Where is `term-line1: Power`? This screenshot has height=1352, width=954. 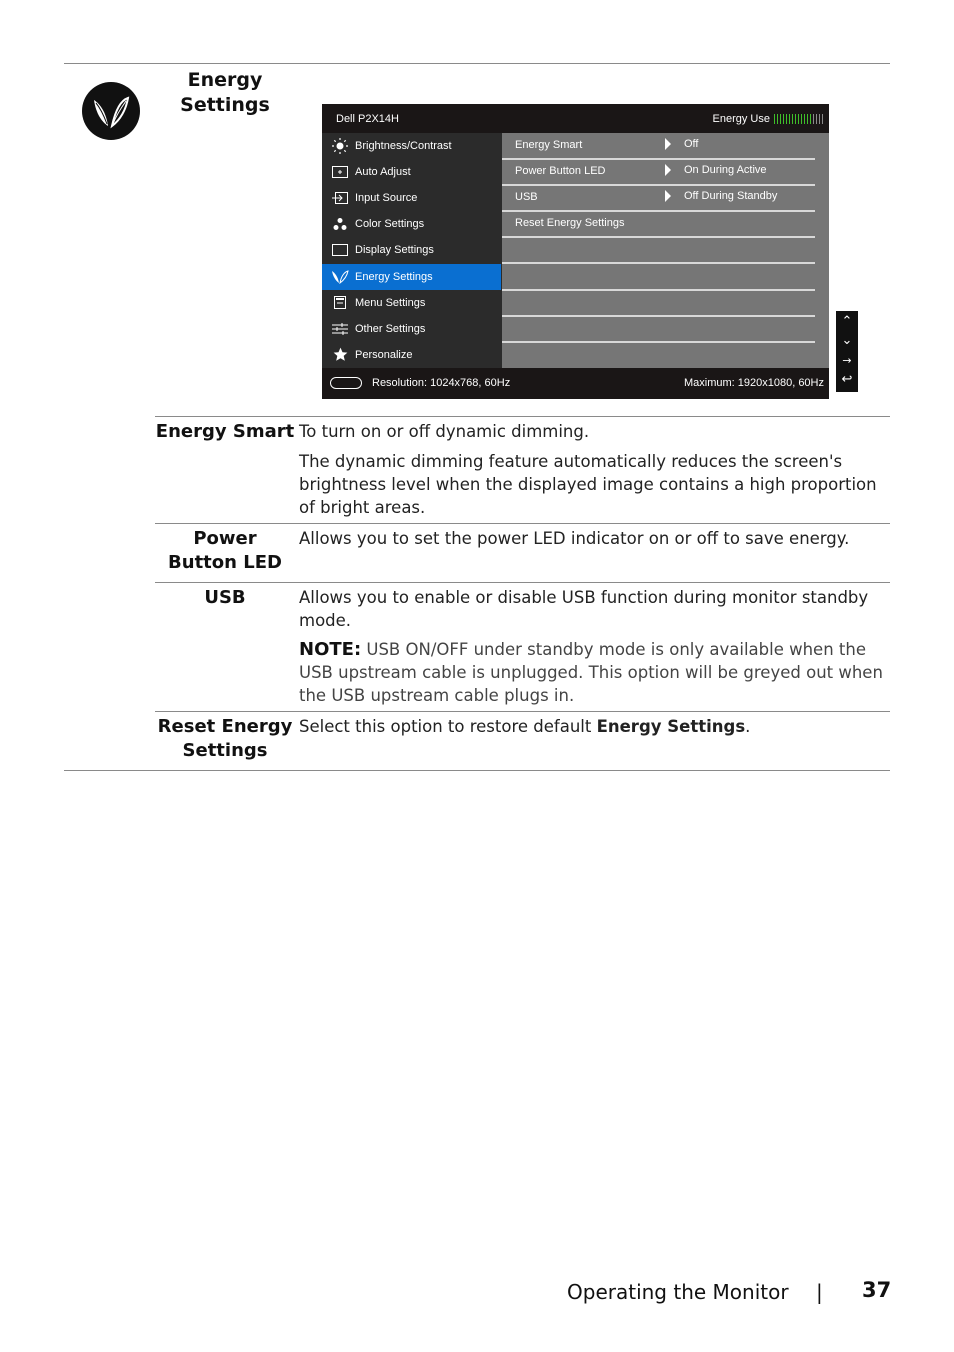
term-line1: Power is located at coordinates (225, 538).